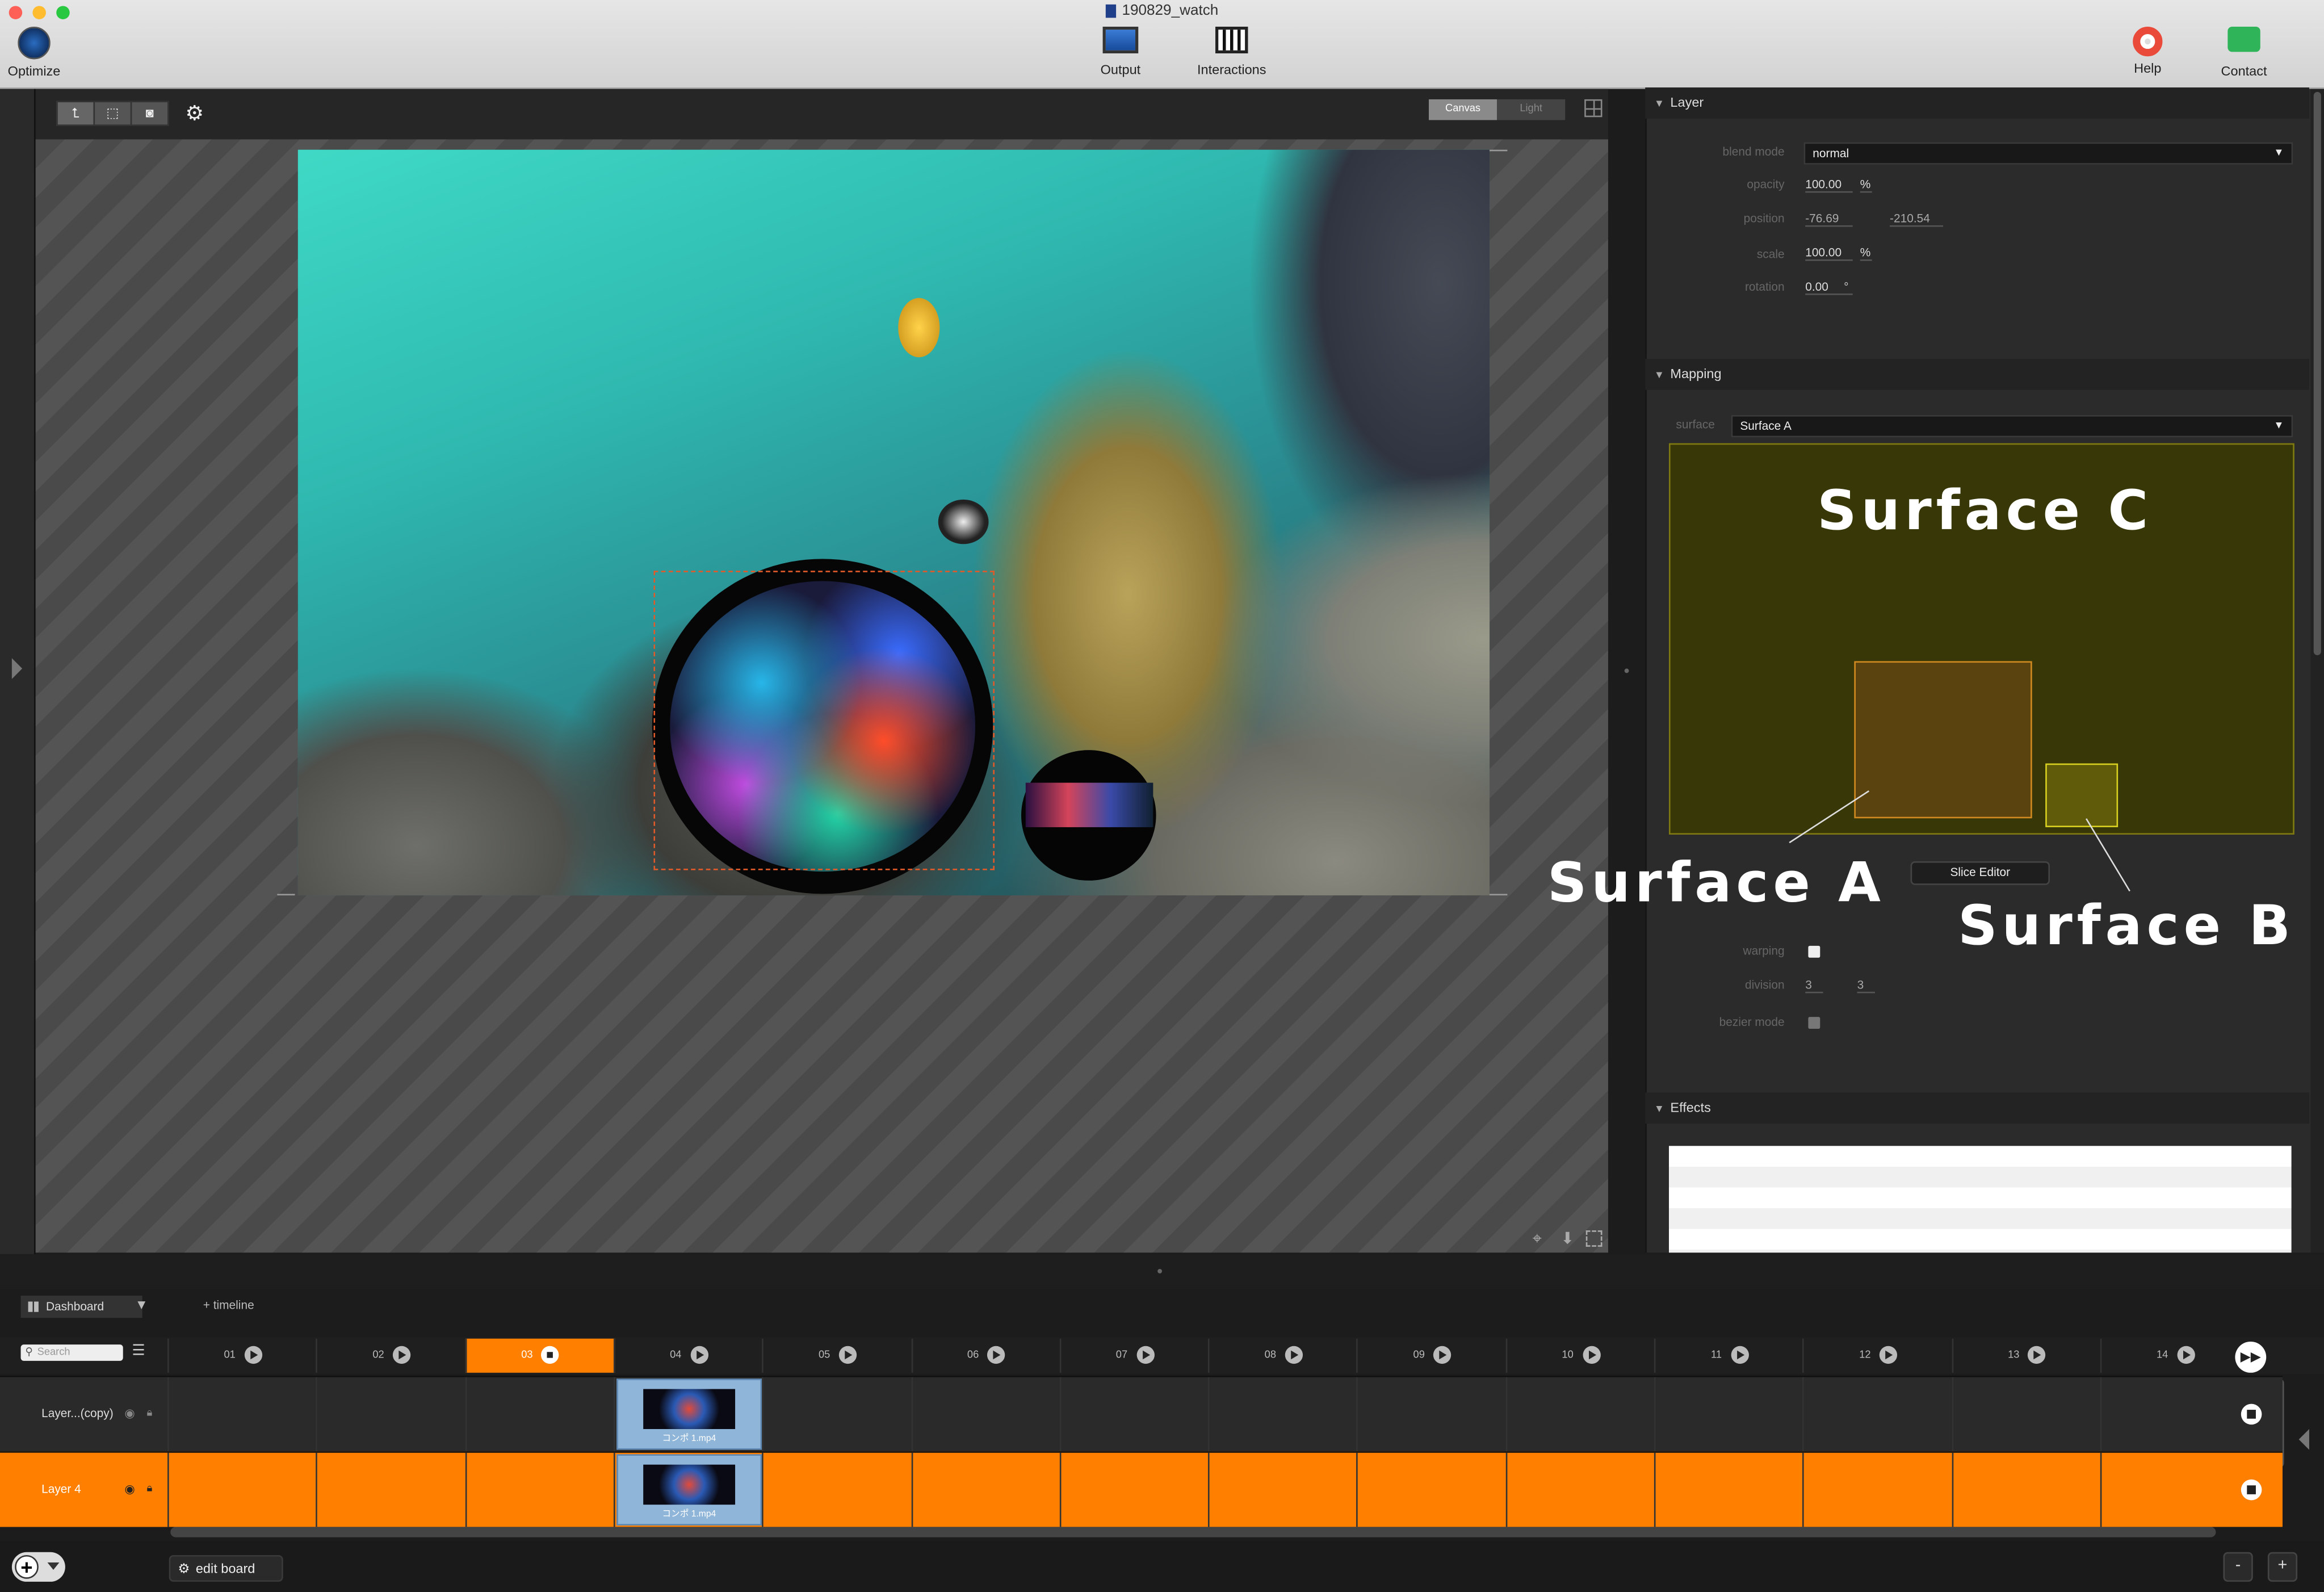  What do you see at coordinates (1594, 1238) in the screenshot?
I see `fullscreen-icon` at bounding box center [1594, 1238].